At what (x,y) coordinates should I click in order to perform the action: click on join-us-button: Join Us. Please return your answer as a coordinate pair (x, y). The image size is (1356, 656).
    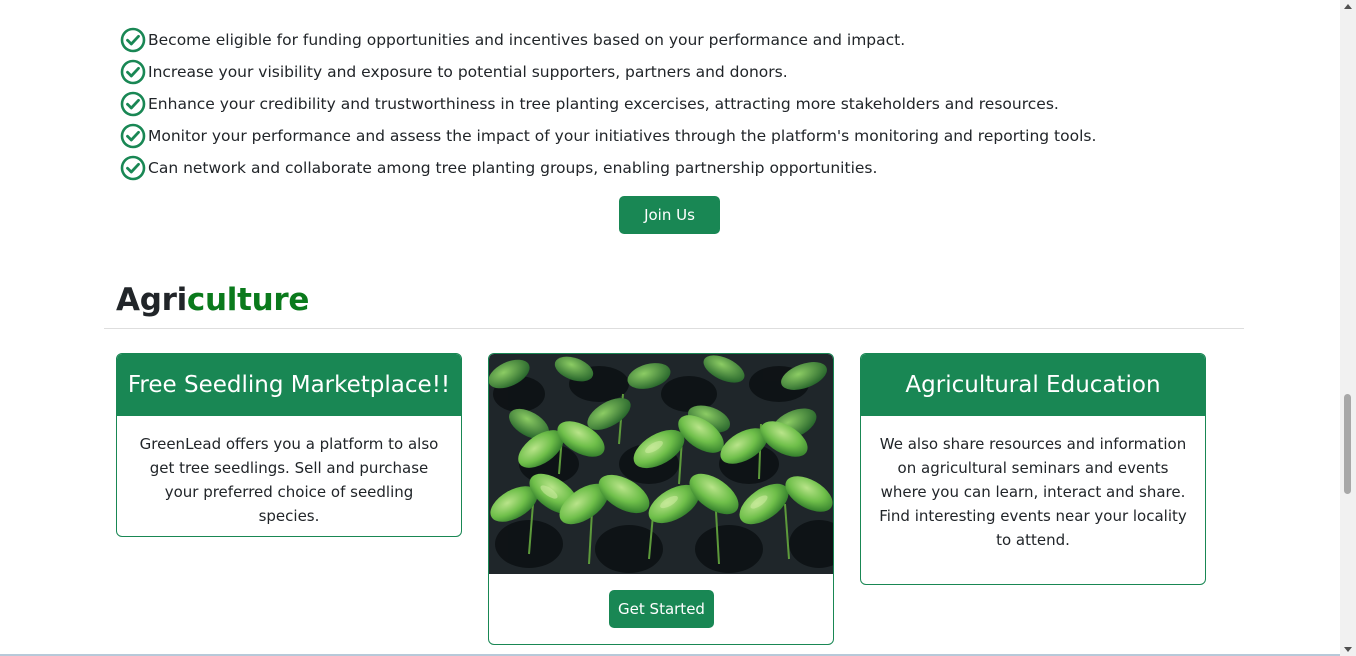
    Looking at the image, I should click on (669, 215).